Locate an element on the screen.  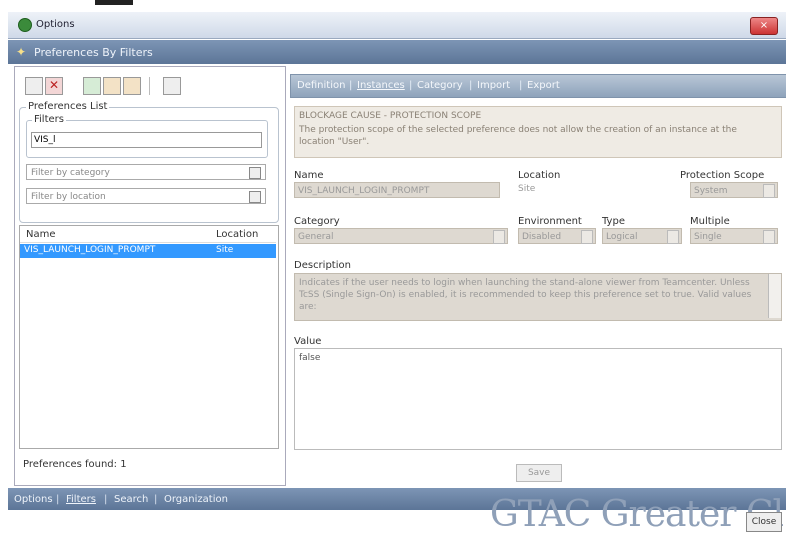
category-value: General is located at coordinates (316, 237).